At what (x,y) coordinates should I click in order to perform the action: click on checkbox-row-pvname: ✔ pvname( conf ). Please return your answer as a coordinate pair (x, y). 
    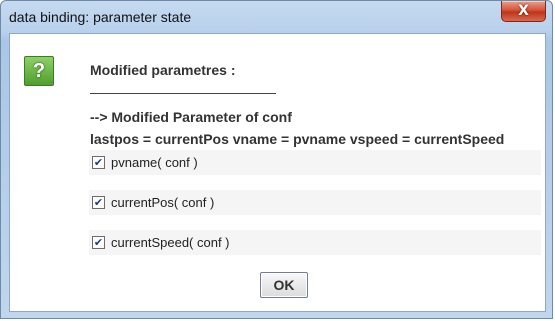
    Looking at the image, I should click on (315, 162).